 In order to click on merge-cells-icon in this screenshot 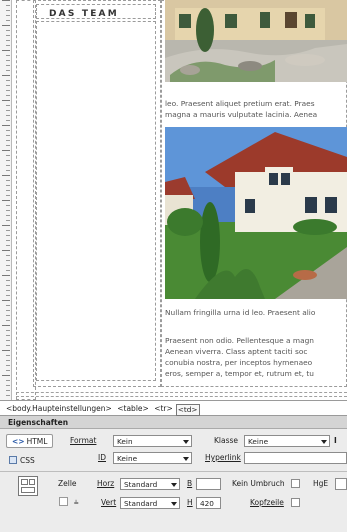, I will do `click(63, 501)`.